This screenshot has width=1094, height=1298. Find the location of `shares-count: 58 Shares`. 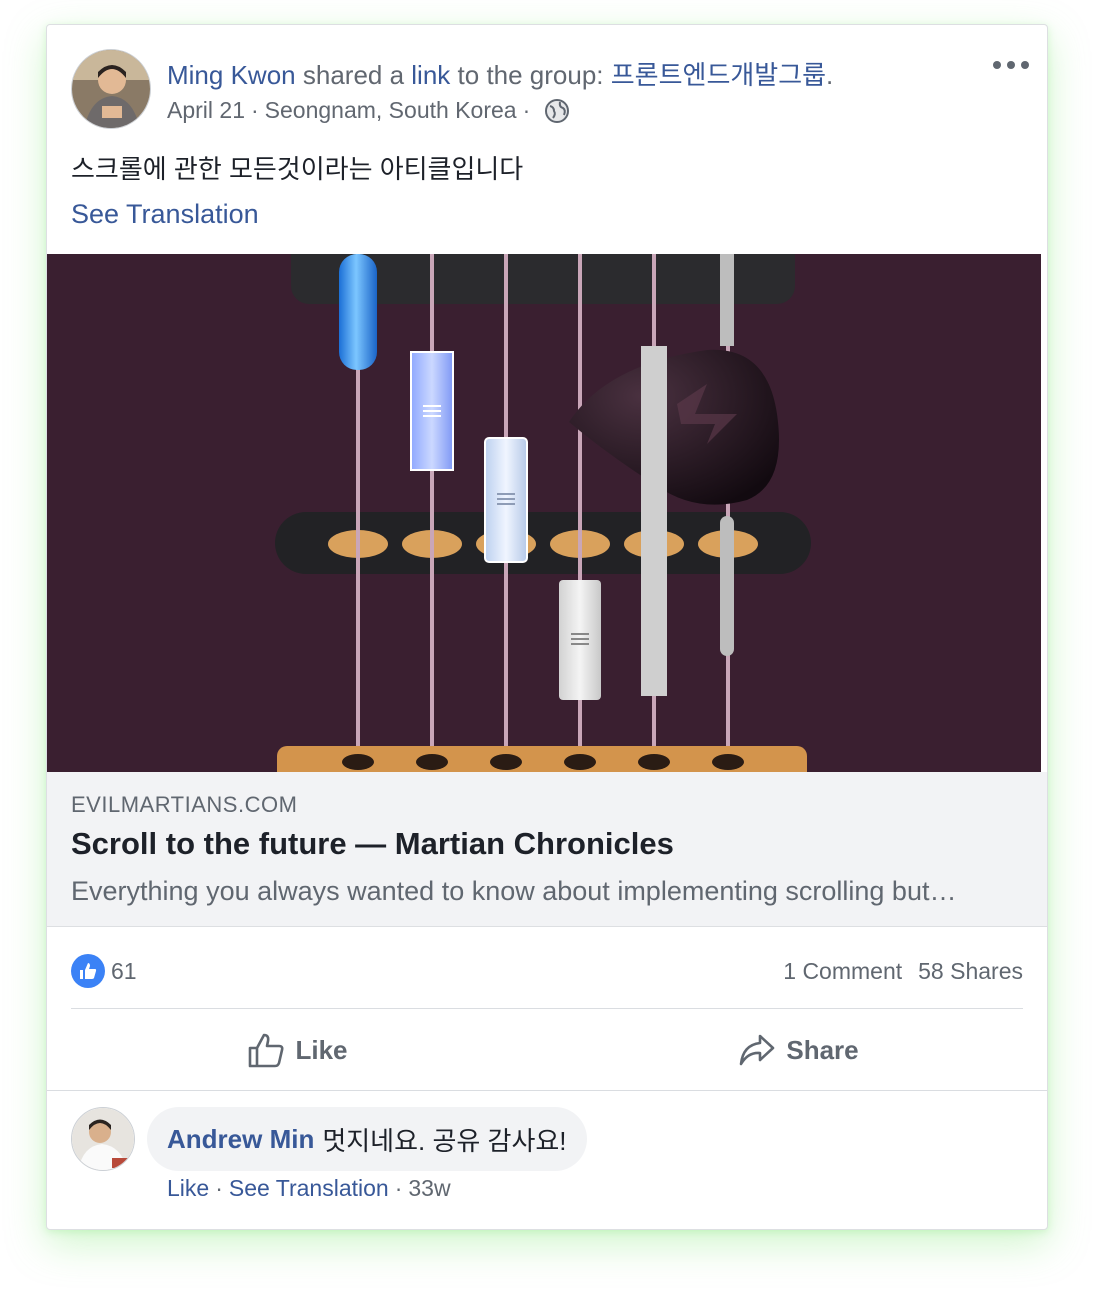

shares-count: 58 Shares is located at coordinates (970, 971).